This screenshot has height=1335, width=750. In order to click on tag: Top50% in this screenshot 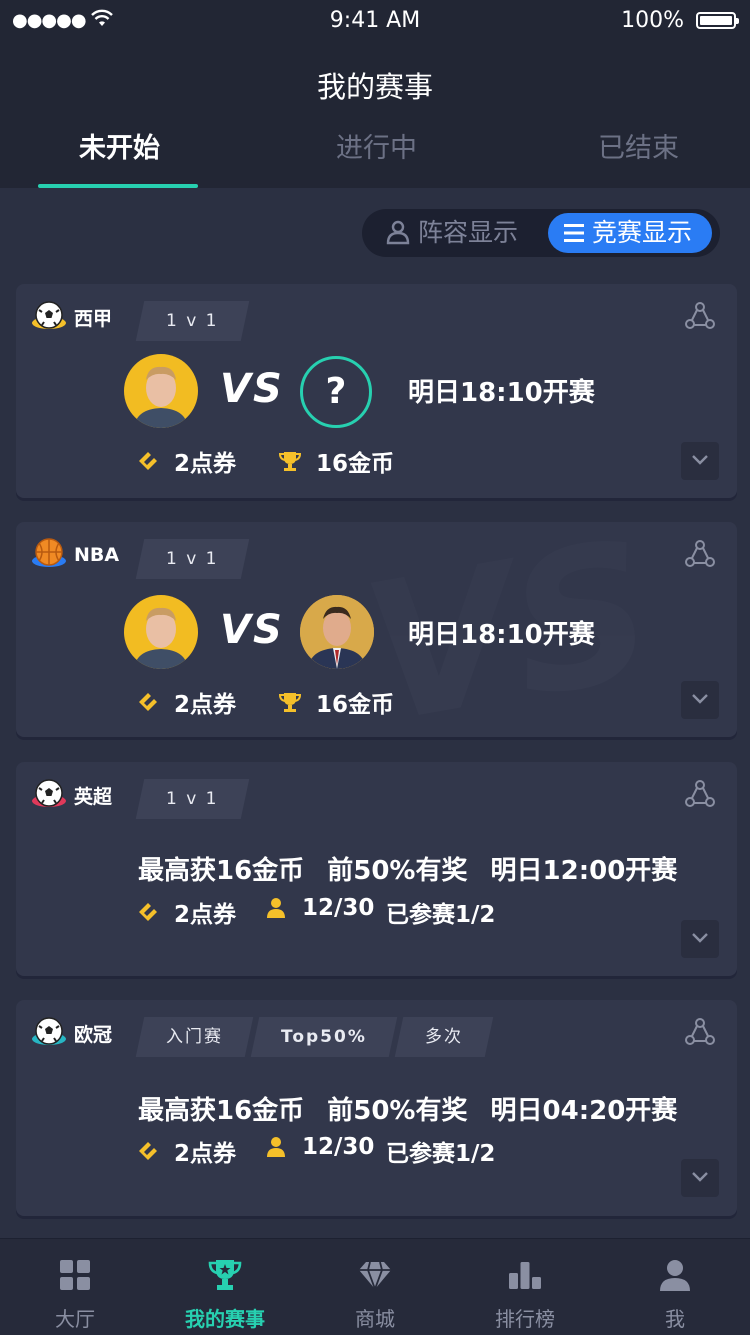, I will do `click(324, 1037)`.